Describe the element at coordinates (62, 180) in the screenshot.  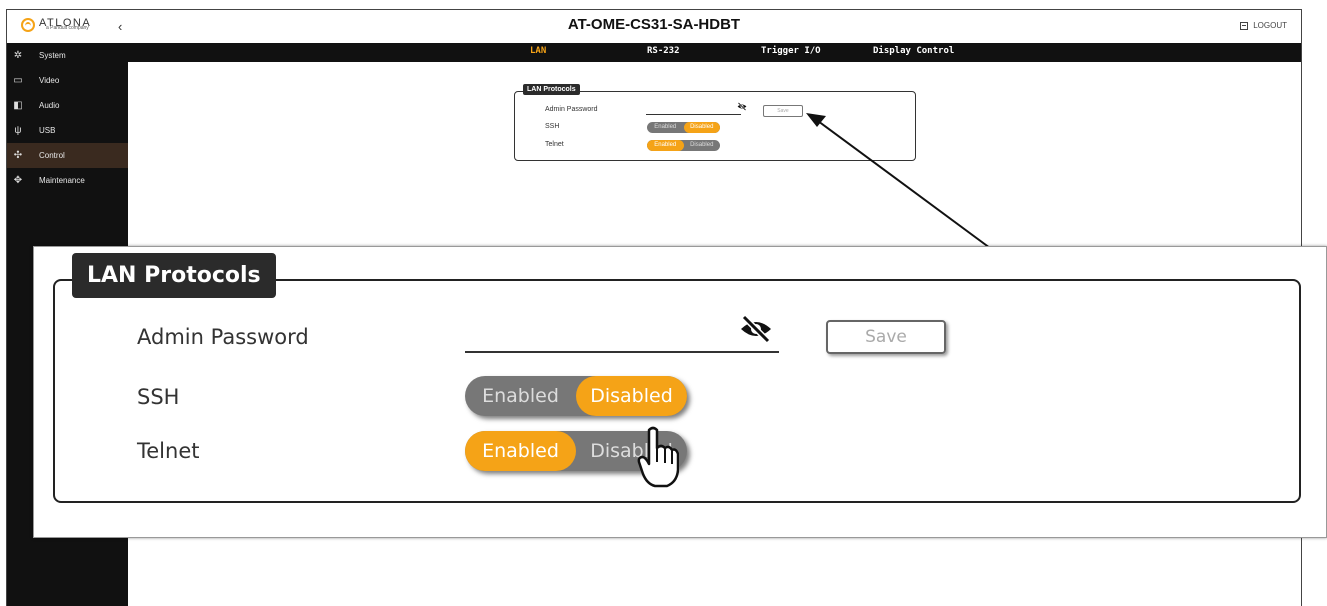
I see `sidebar-item-label: Maintenance` at that location.